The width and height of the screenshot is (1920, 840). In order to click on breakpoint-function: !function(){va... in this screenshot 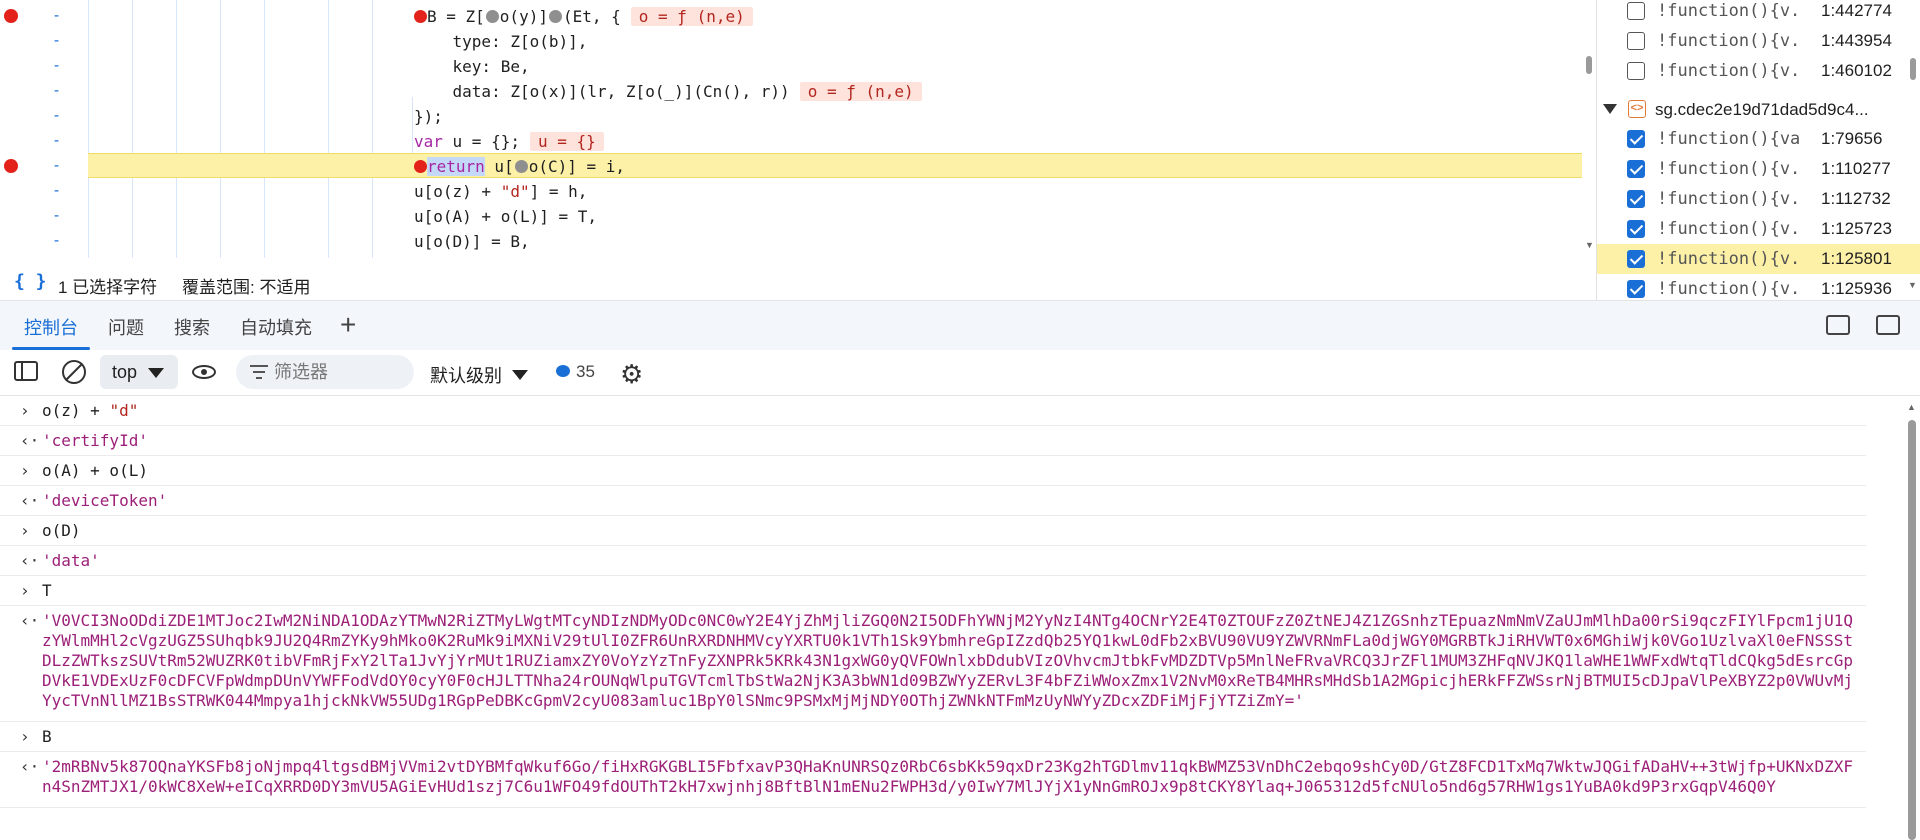, I will do `click(1728, 139)`.